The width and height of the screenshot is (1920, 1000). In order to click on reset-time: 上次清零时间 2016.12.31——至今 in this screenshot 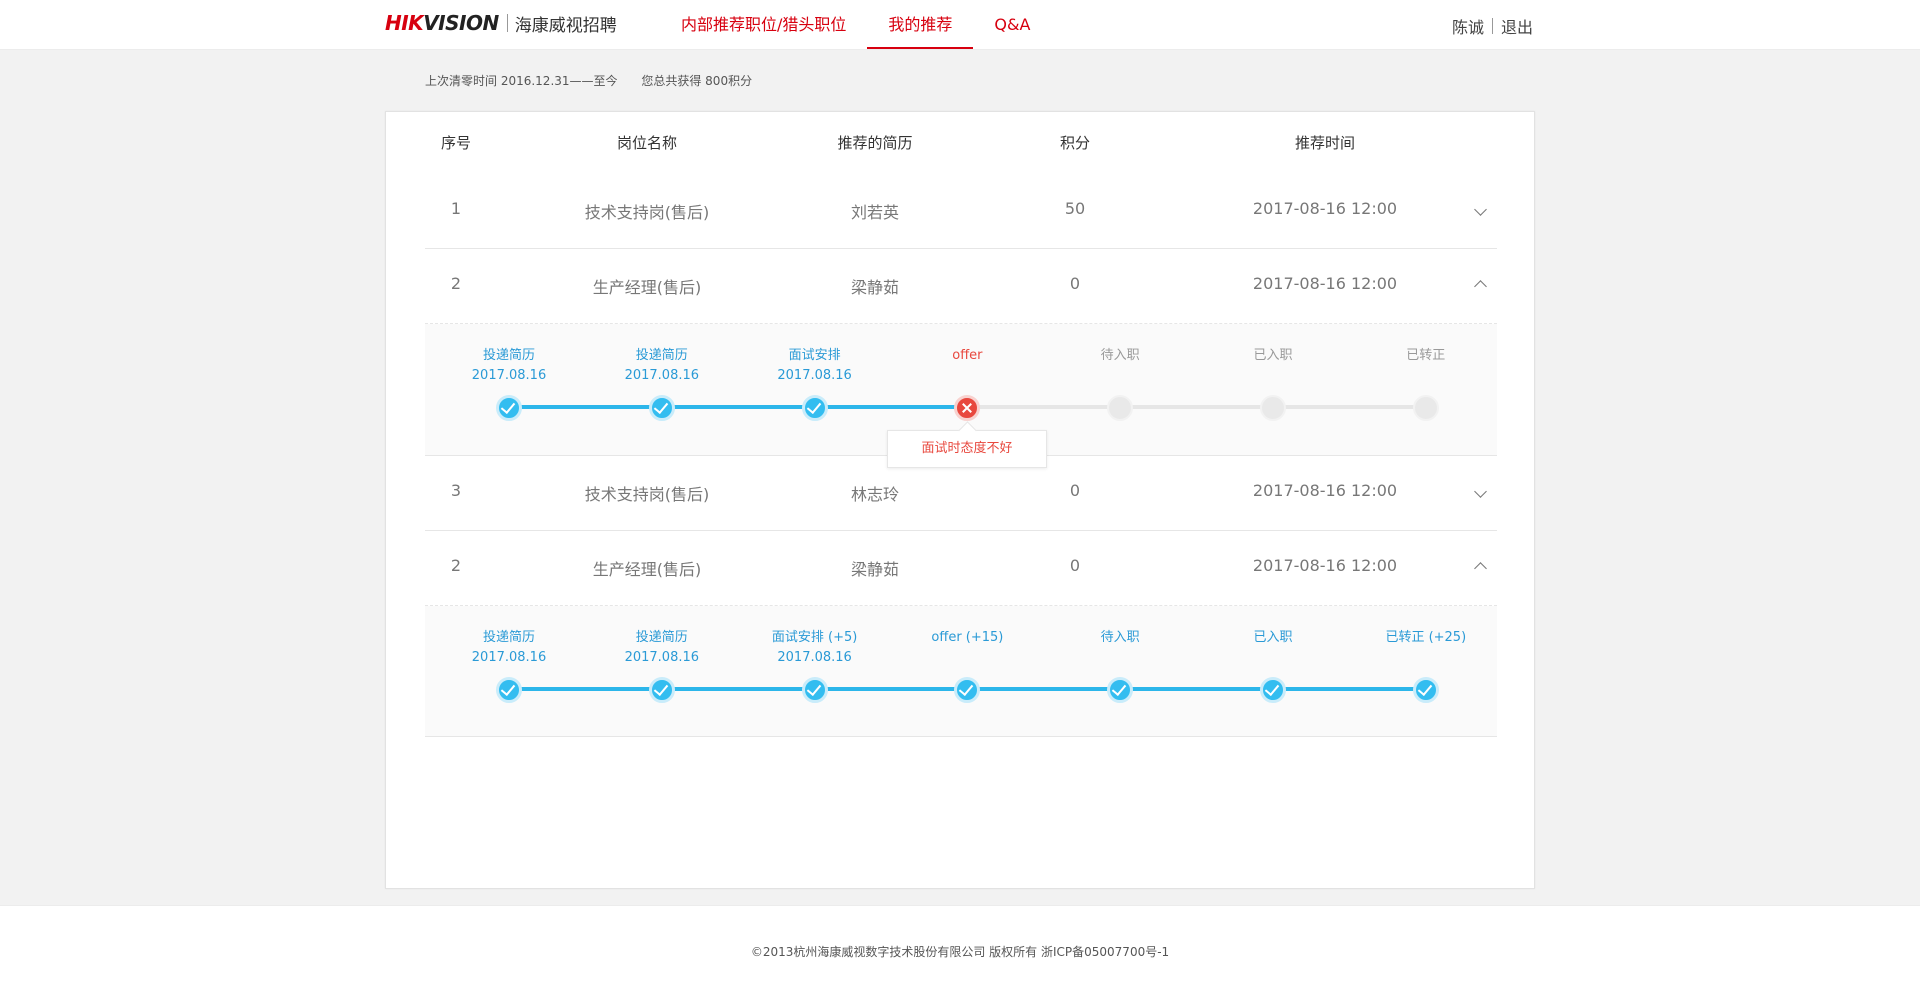, I will do `click(521, 81)`.